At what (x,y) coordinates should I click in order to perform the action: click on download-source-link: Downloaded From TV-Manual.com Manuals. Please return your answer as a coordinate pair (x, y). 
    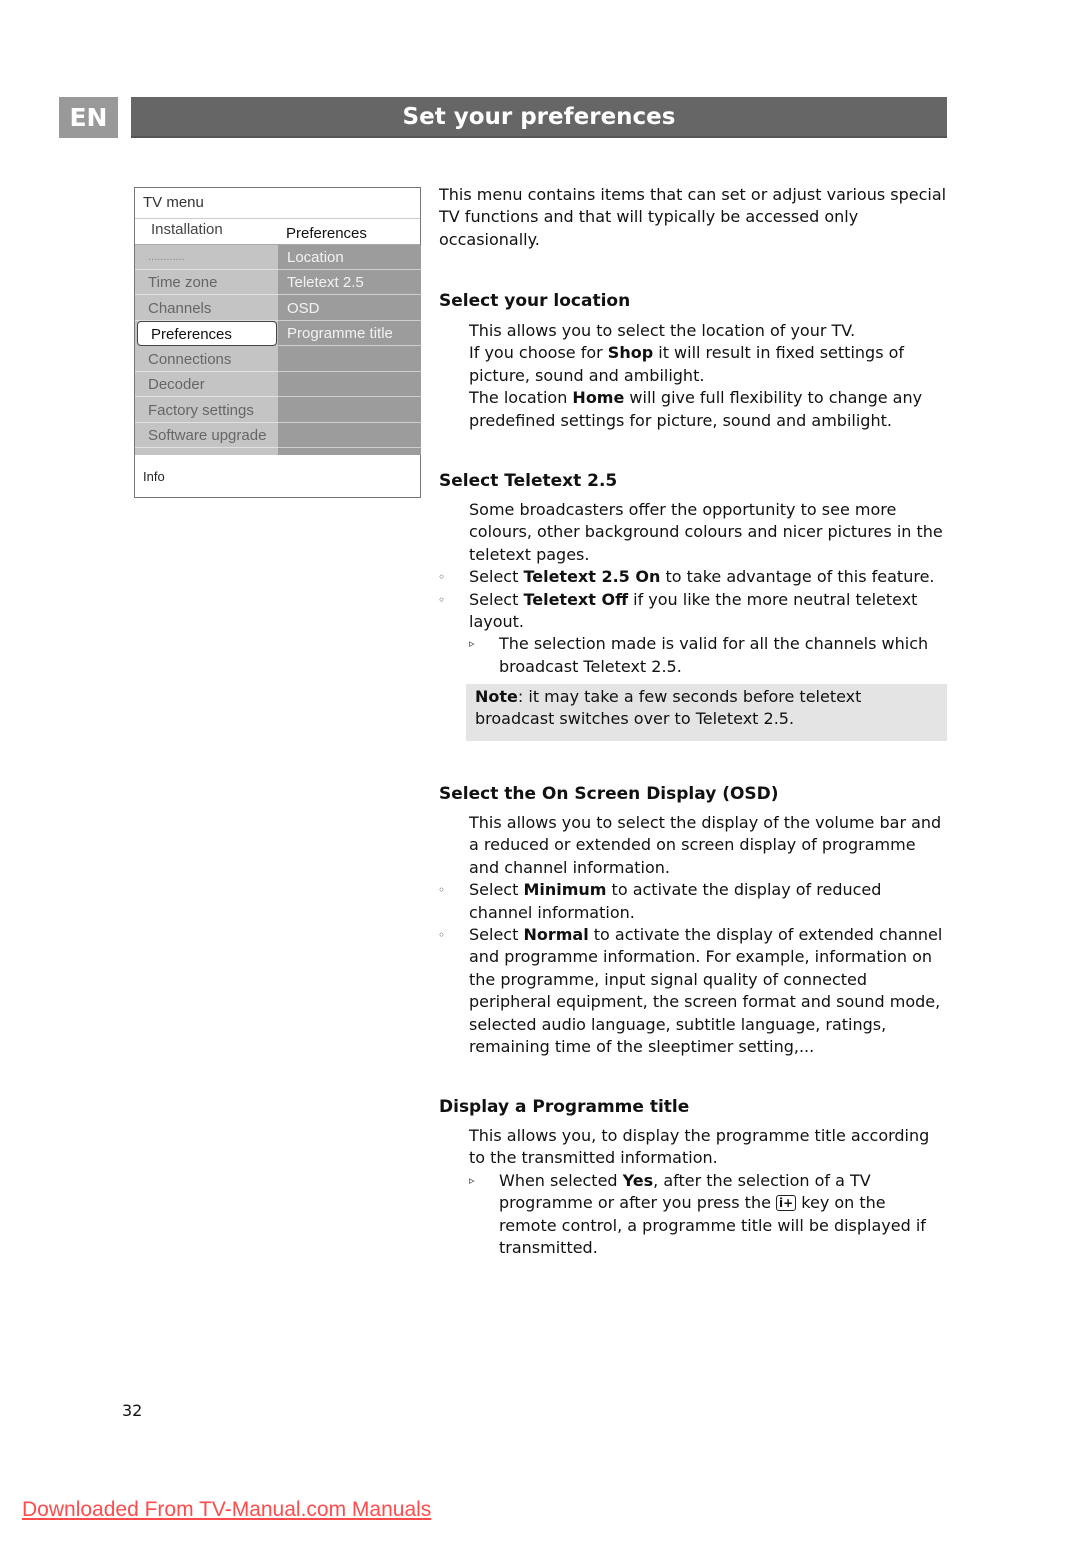
    Looking at the image, I should click on (226, 1510).